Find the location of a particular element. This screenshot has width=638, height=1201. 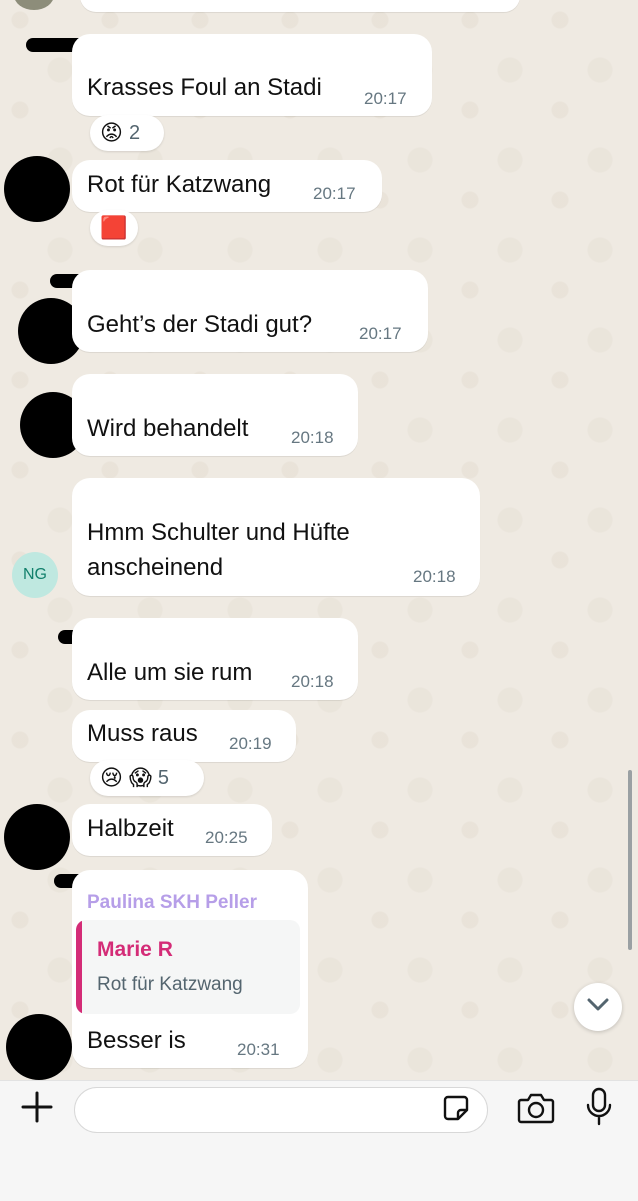

message-text: Alle um sie rum is located at coordinates (170, 672).